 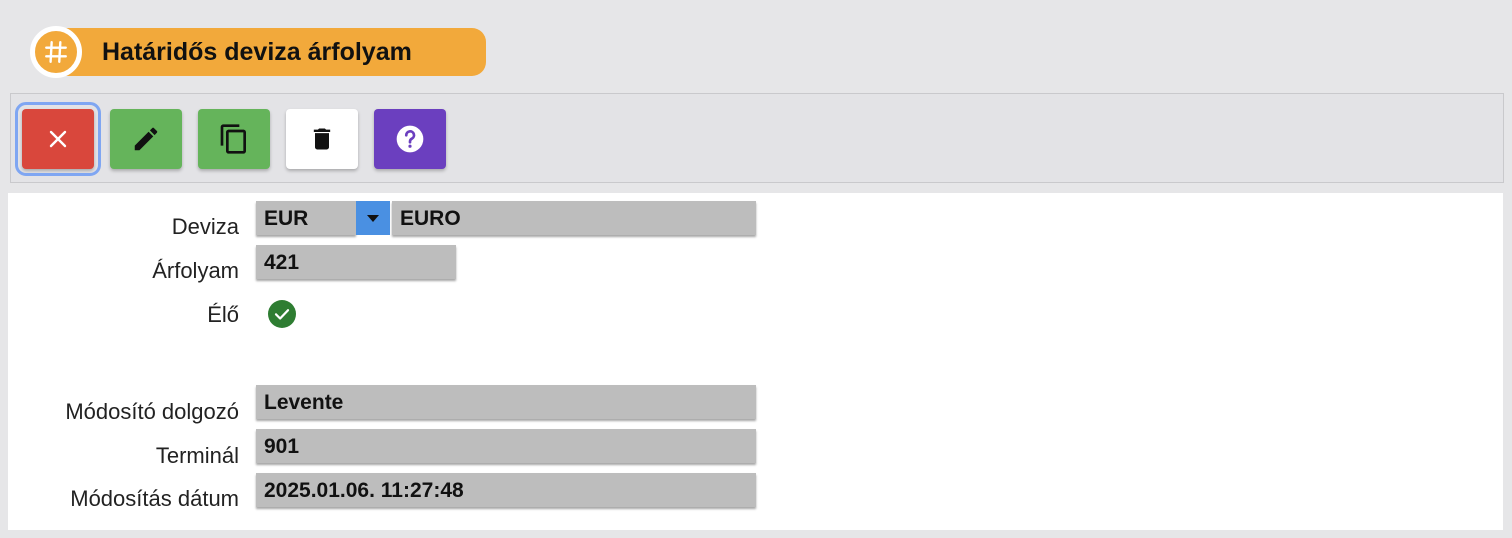 What do you see at coordinates (205, 226) in the screenshot?
I see `deviza-label: Deviza` at bounding box center [205, 226].